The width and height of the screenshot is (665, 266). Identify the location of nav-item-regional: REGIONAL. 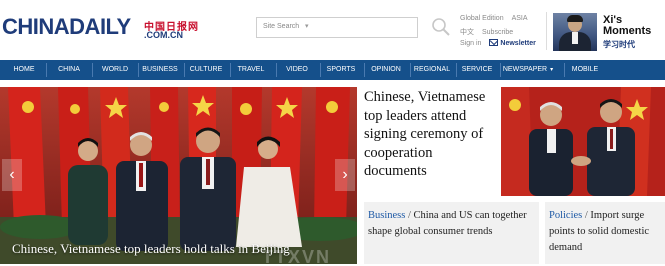
(432, 70).